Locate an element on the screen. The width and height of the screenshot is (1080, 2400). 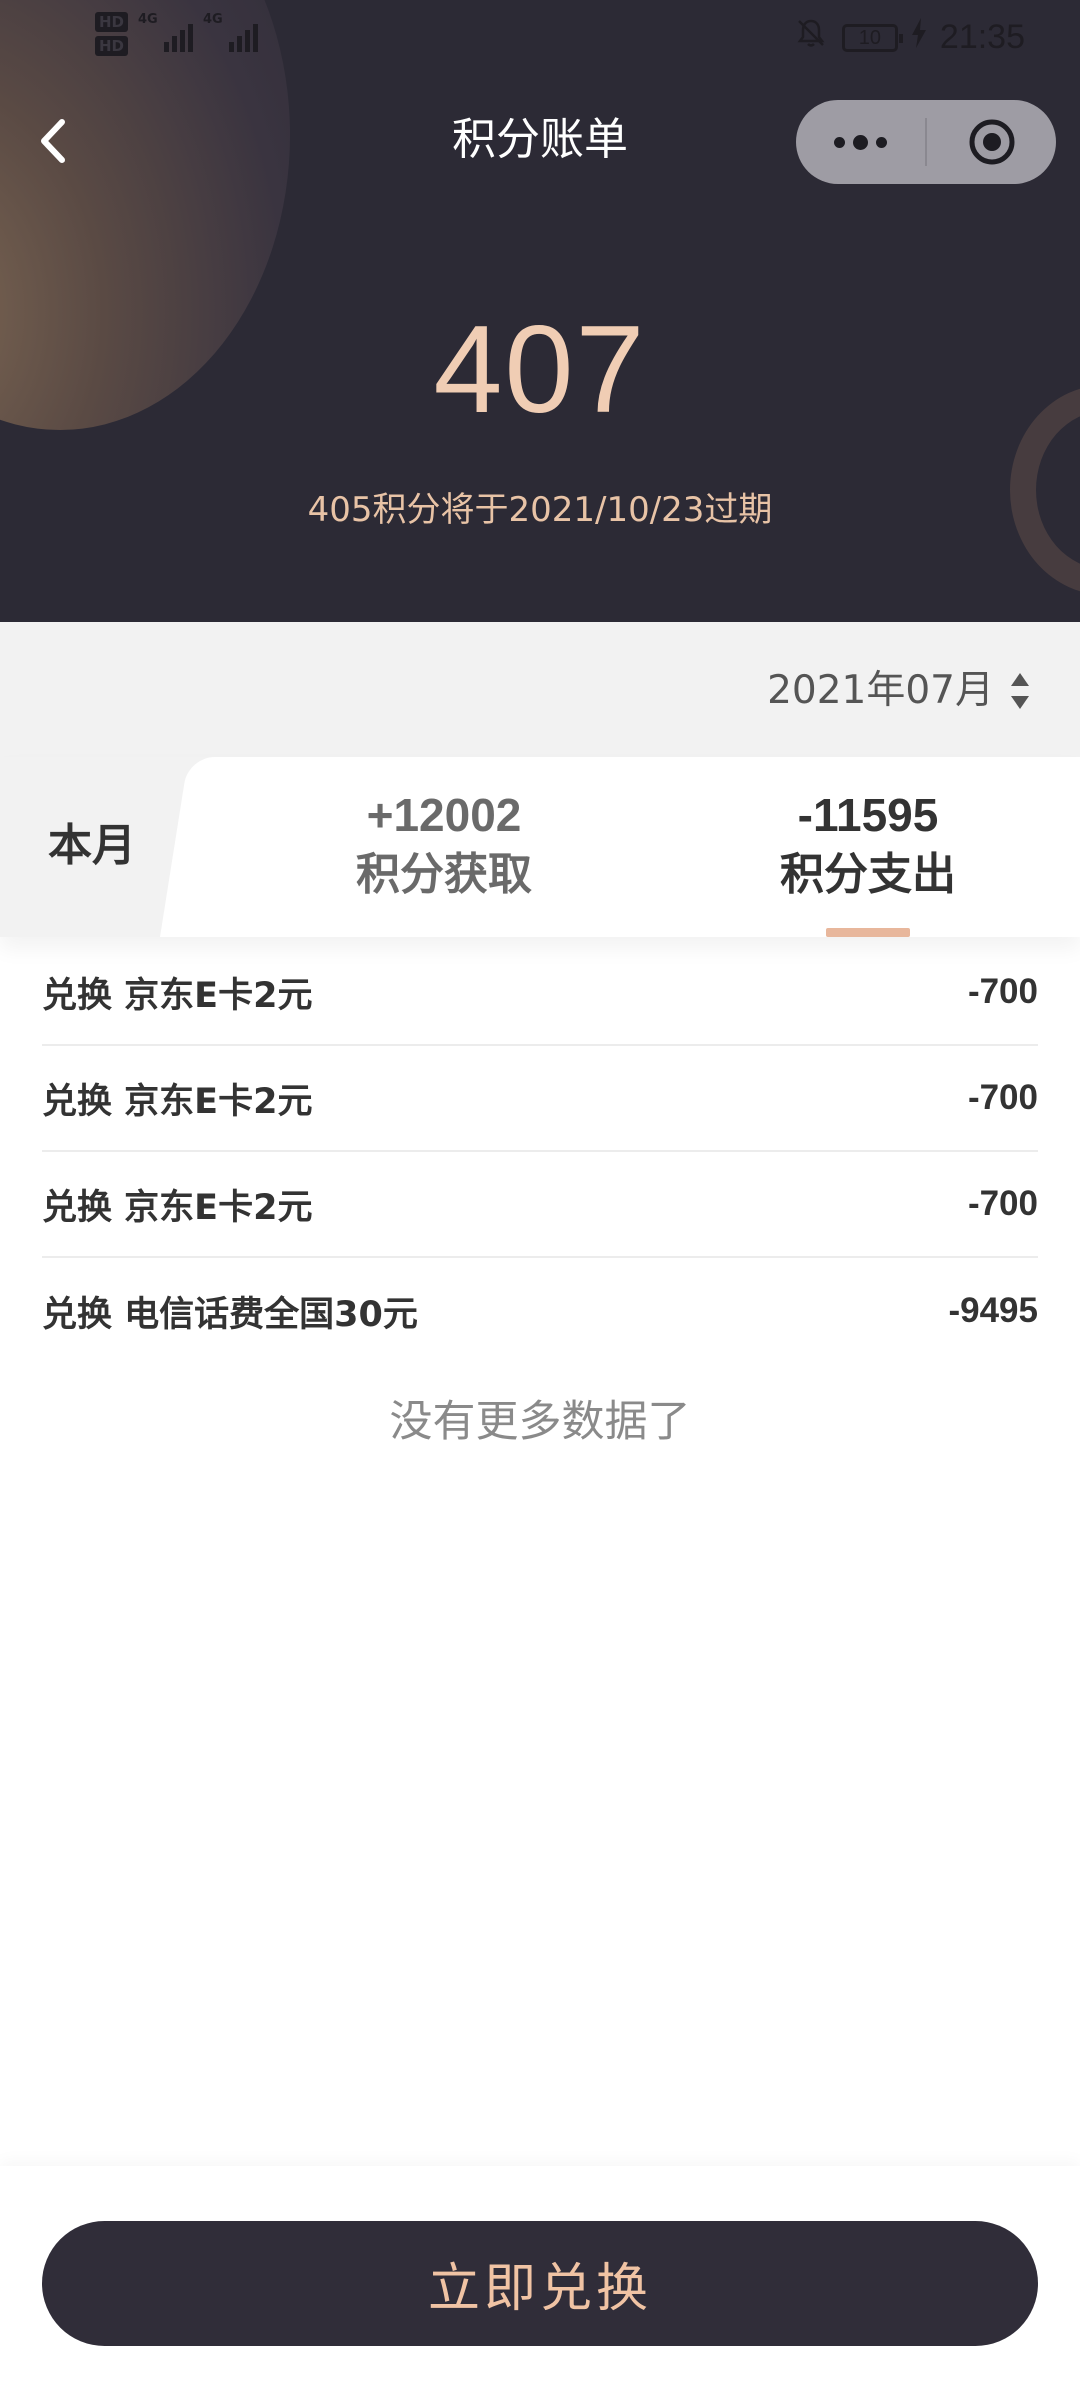
transaction-description: 兑换 电信话费全国30元 is located at coordinates (230, 1314).